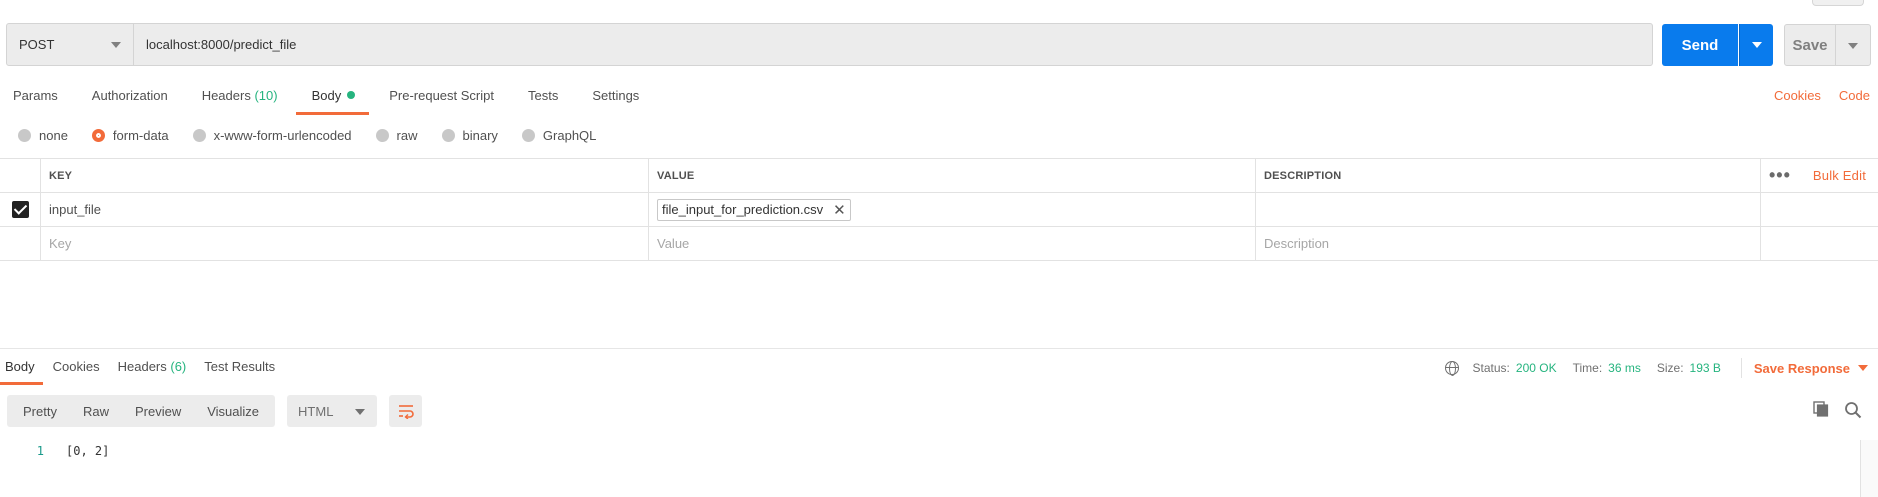  Describe the element at coordinates (1780, 175) in the screenshot. I see `more-options-icon: •••` at that location.